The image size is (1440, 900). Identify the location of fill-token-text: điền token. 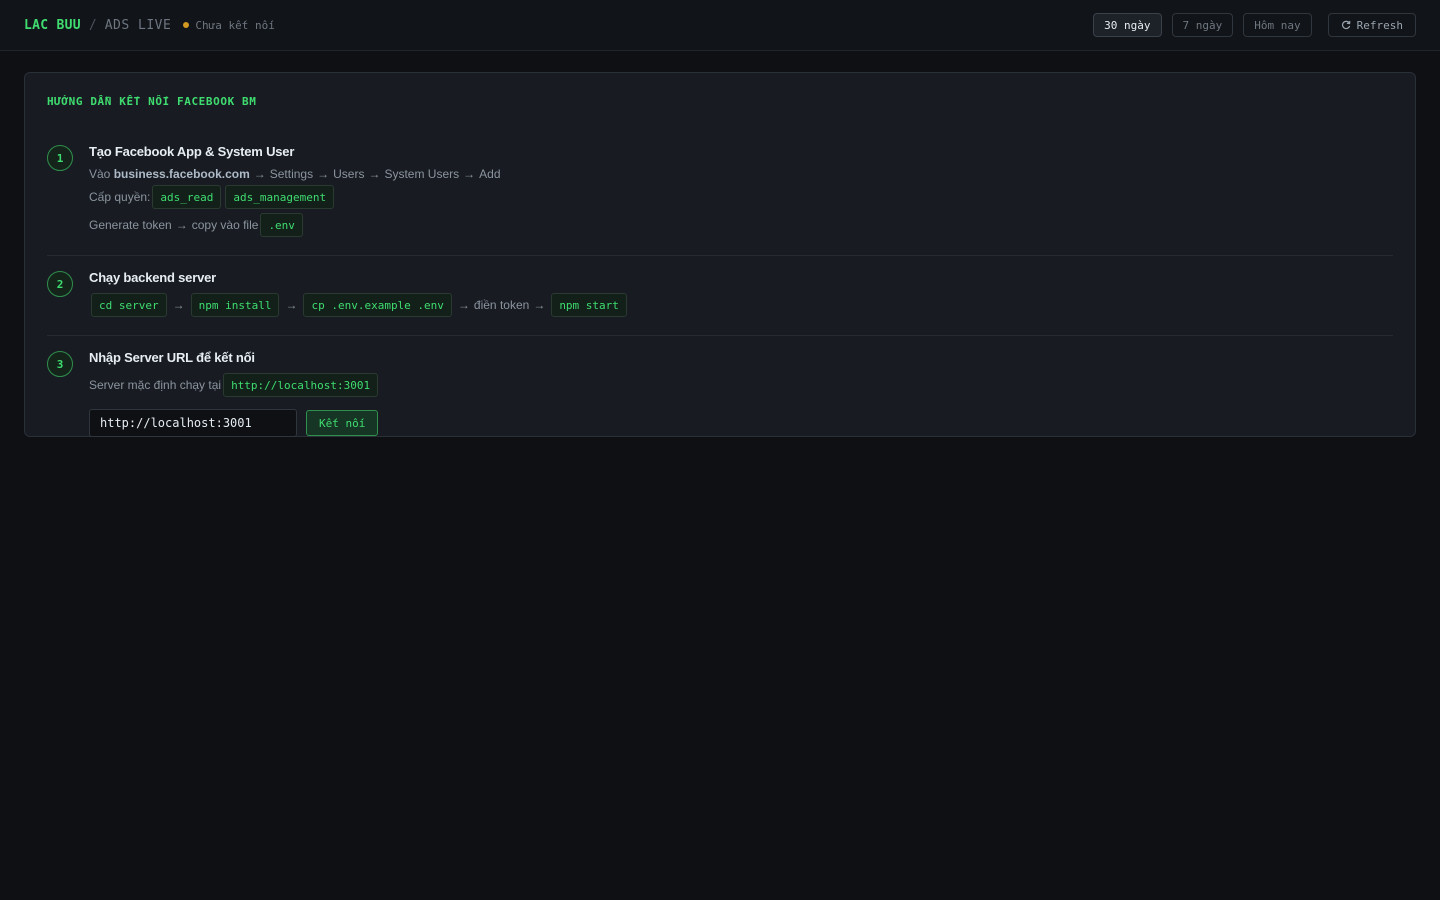
(501, 305).